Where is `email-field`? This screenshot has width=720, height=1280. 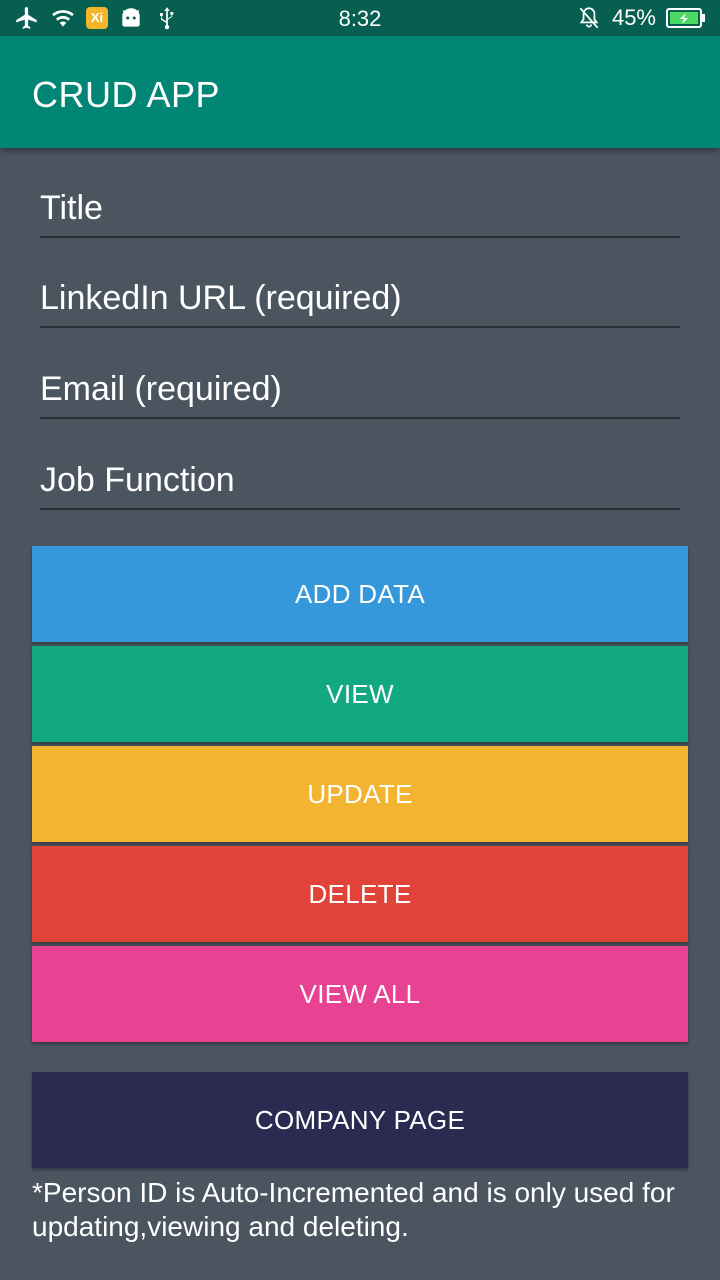
email-field is located at coordinates (360, 389).